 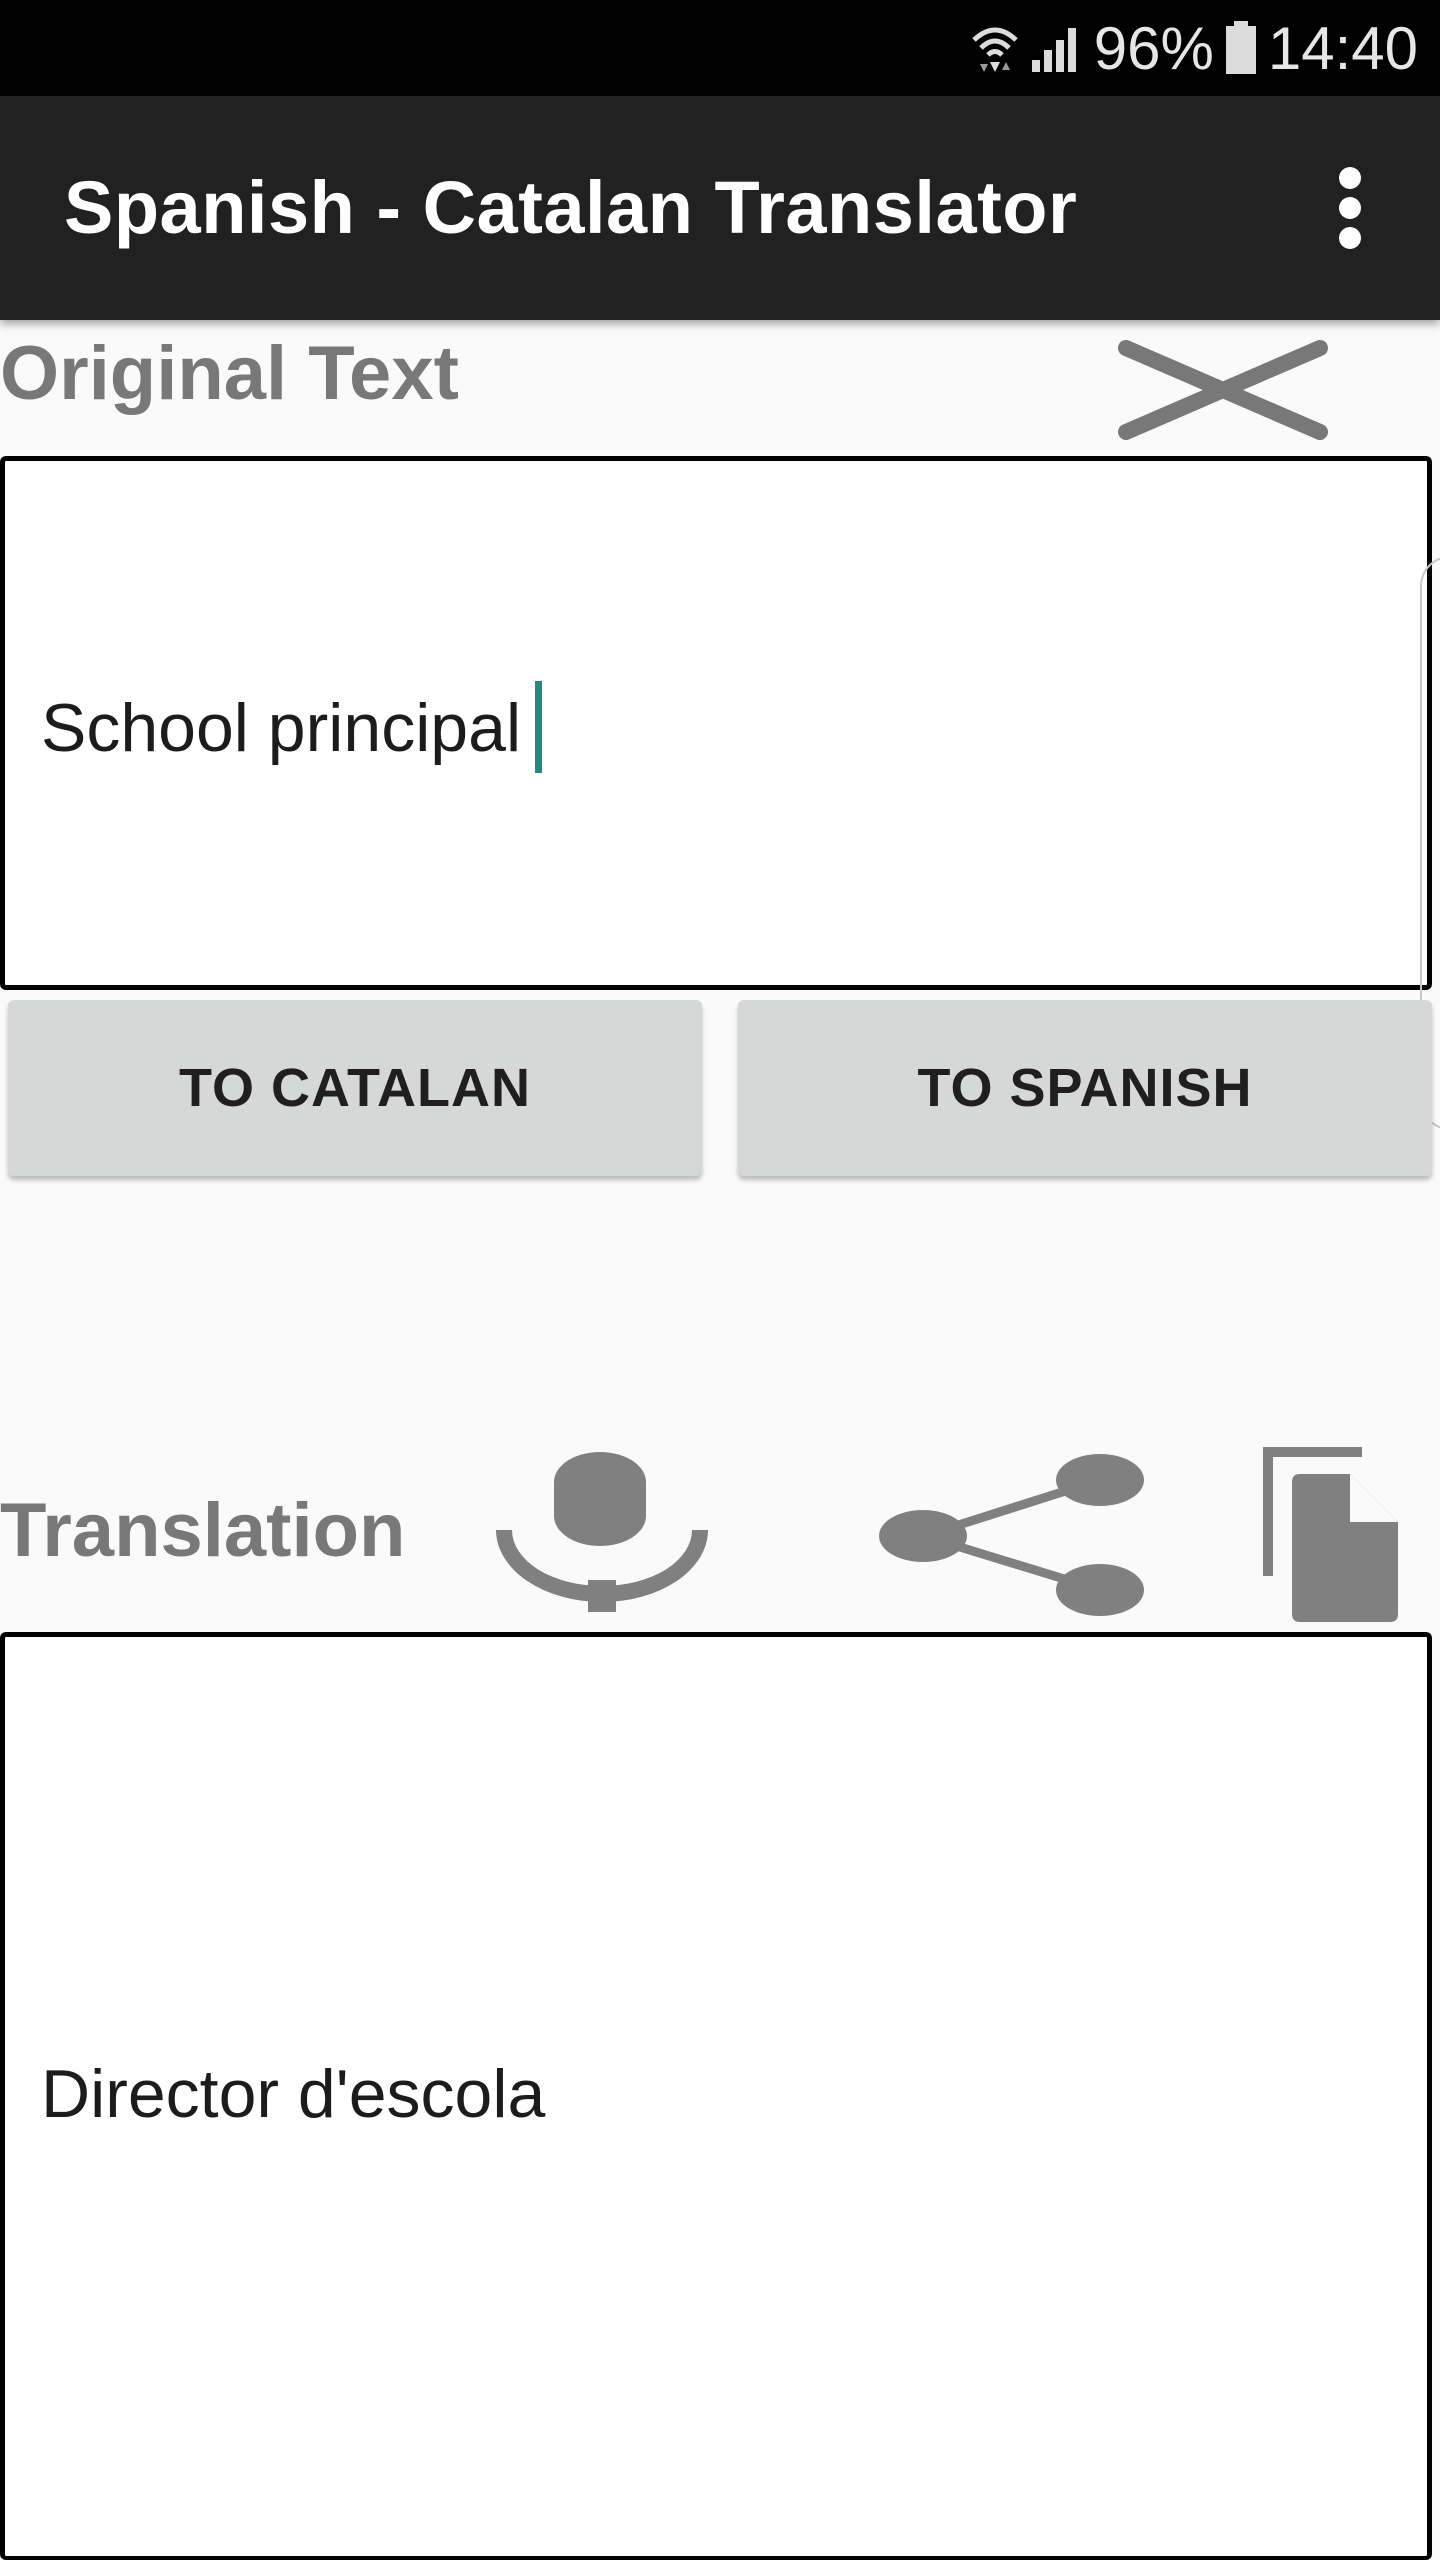 What do you see at coordinates (1223, 390) in the screenshot?
I see `clear-icon` at bounding box center [1223, 390].